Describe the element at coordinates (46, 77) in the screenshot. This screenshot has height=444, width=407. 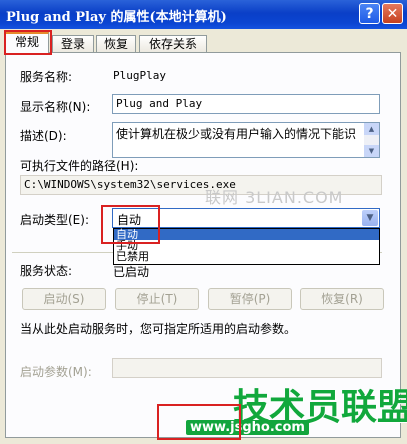
I see `service-name-label: 服务名称:` at that location.